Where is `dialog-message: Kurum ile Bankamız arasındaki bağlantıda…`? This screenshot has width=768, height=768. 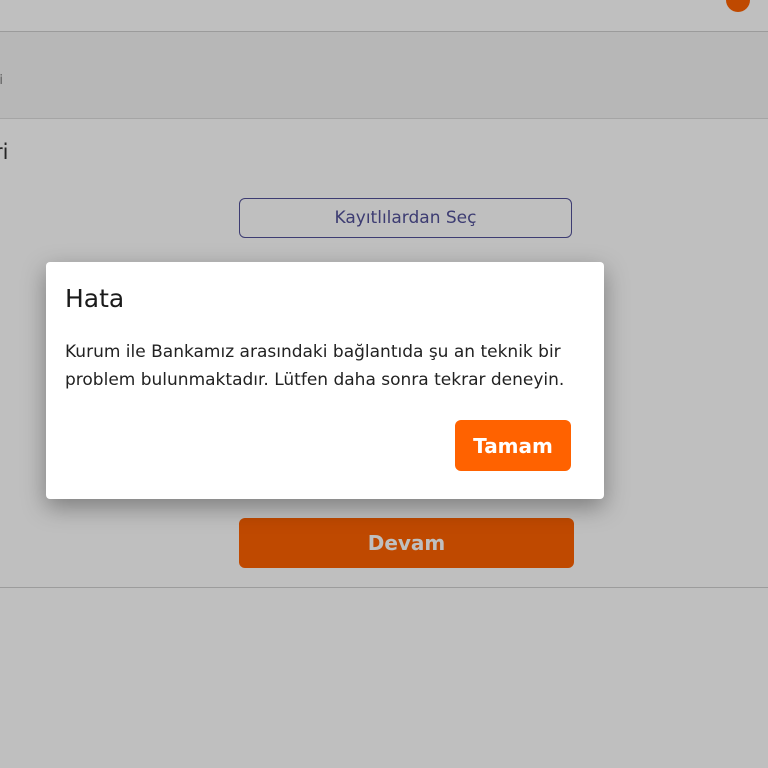
dialog-message: Kurum ile Bankamız arasındaki bağlantıda… is located at coordinates (315, 366).